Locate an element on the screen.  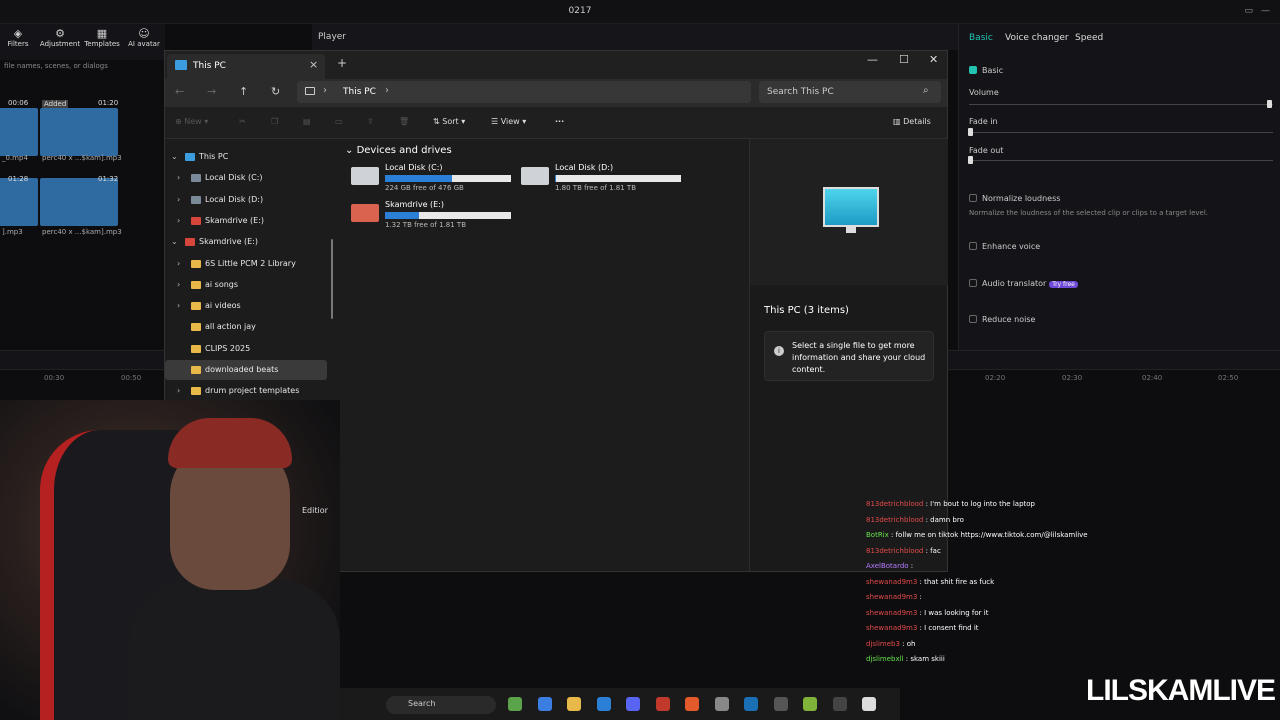
share-icon: ⇪ is located at coordinates (370, 121).